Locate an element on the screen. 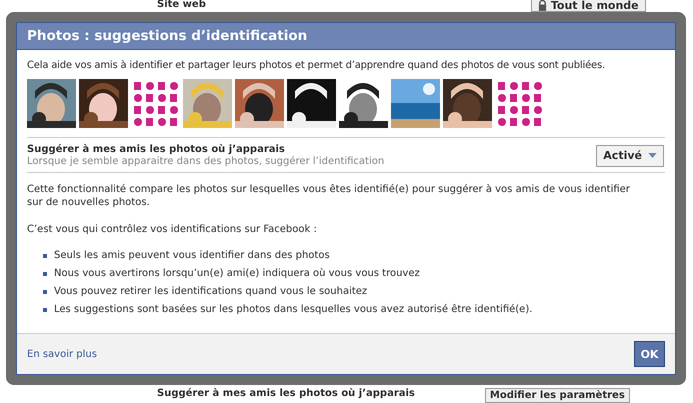 The width and height of the screenshot is (693, 403). list-item: Vous pouvez retirer les identifications quand vous le souhaitez is located at coordinates (211, 292).